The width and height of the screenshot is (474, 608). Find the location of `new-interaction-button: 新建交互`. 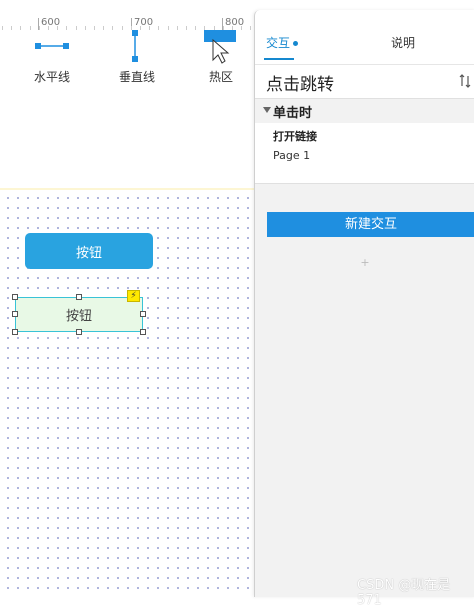

new-interaction-button: 新建交互 is located at coordinates (370, 224).